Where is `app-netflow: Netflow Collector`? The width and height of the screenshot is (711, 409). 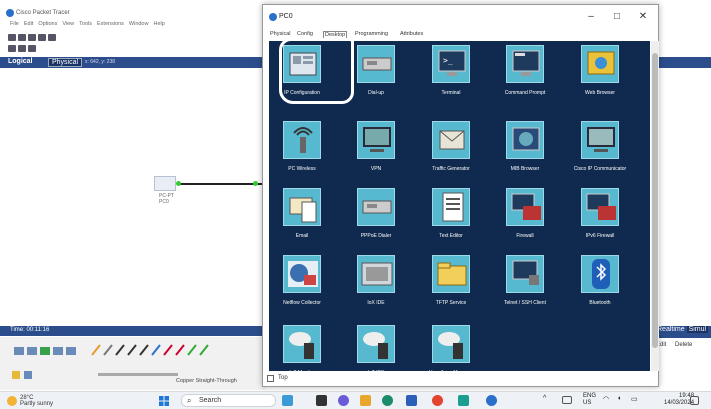 app-netflow: Netflow Collector is located at coordinates (302, 287).